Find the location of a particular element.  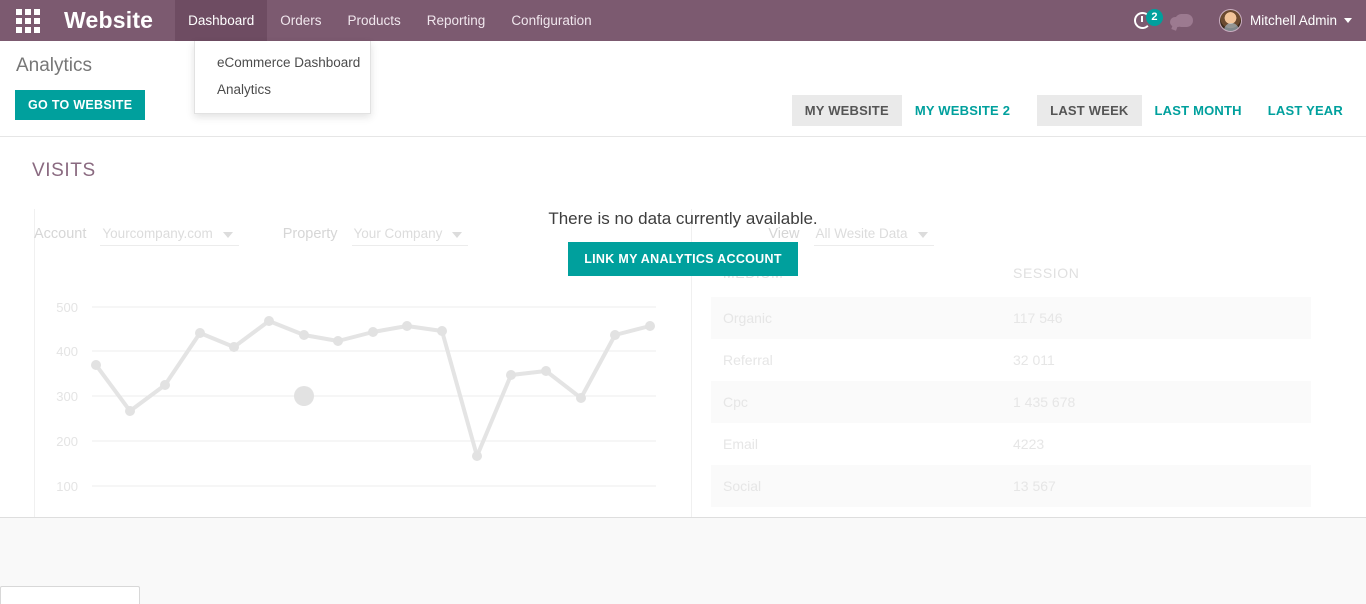

chart-series-line is located at coordinates (373, 388).